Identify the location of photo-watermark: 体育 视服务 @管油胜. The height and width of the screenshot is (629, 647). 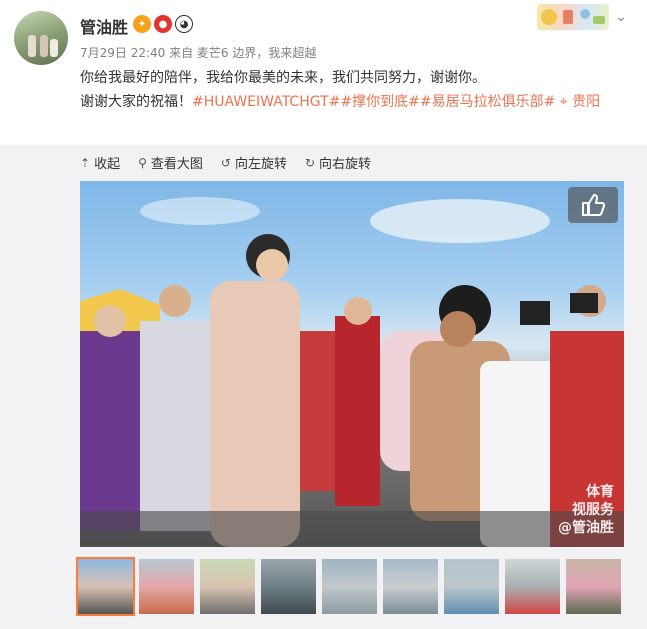
(586, 510).